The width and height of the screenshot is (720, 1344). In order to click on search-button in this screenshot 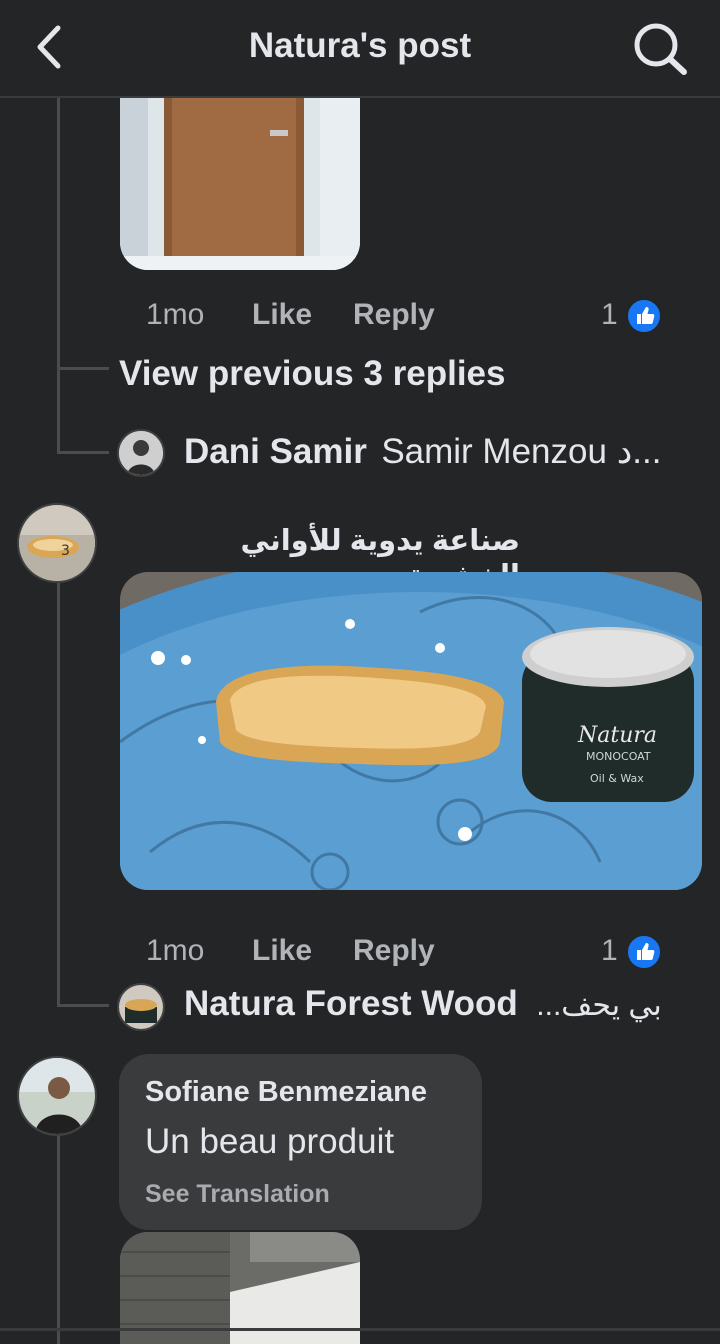, I will do `click(660, 48)`.